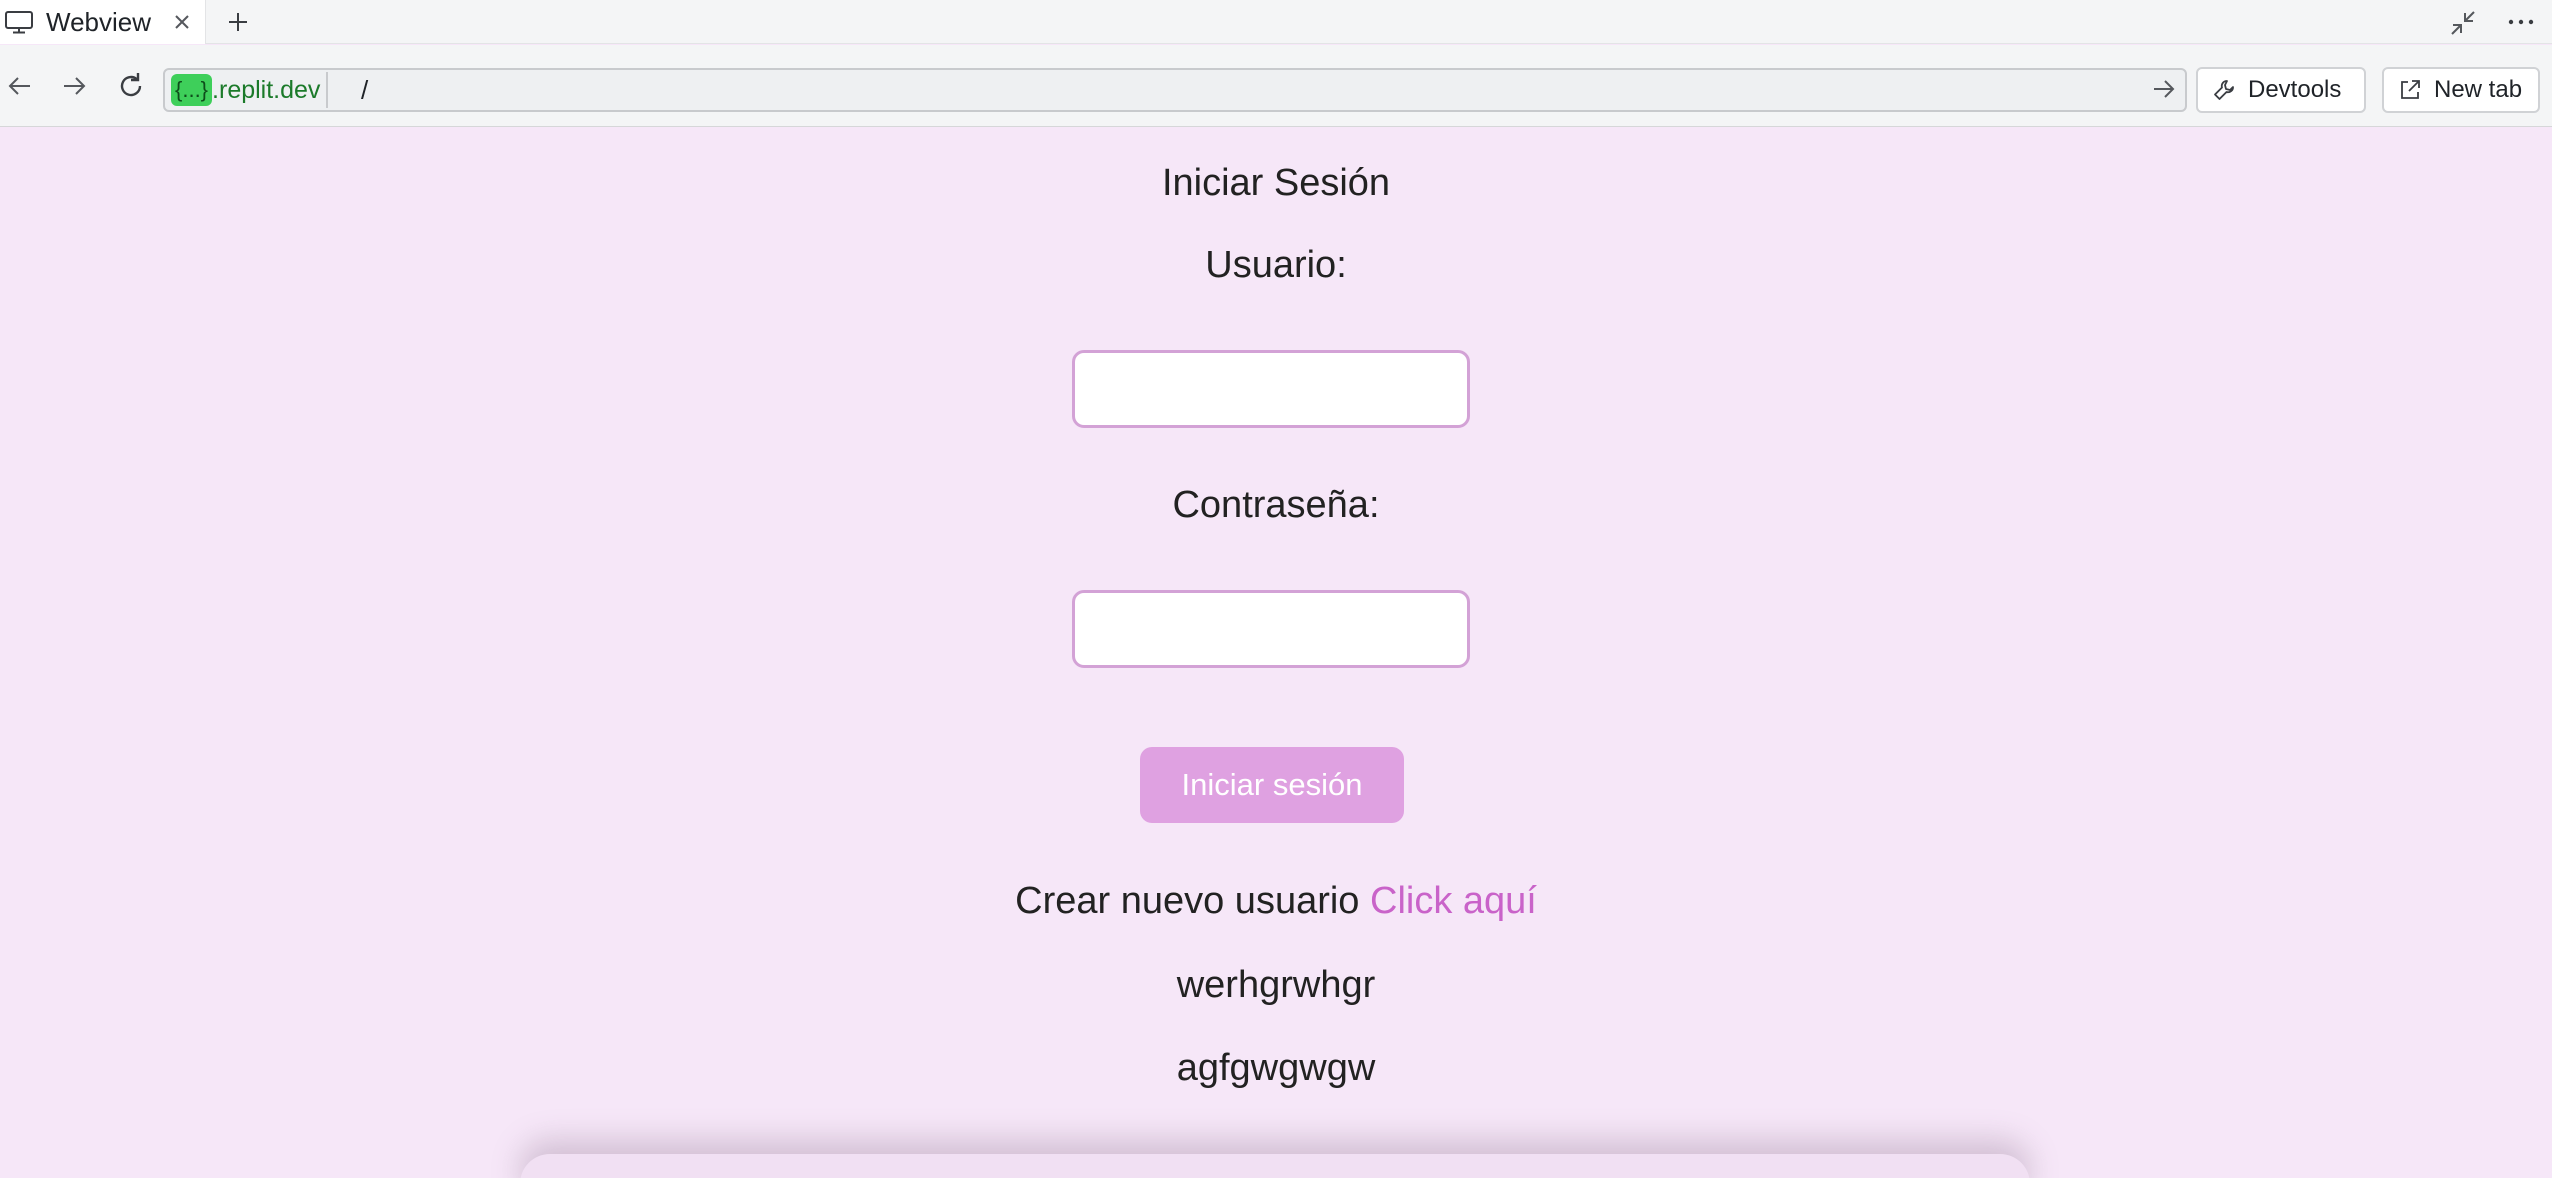  I want to click on username-label: Usuario:, so click(1276, 265).